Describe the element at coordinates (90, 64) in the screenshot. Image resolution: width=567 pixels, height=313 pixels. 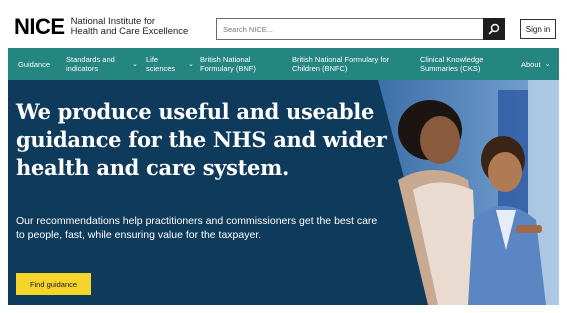
I see `nav-item-label: Standards and indicators` at that location.